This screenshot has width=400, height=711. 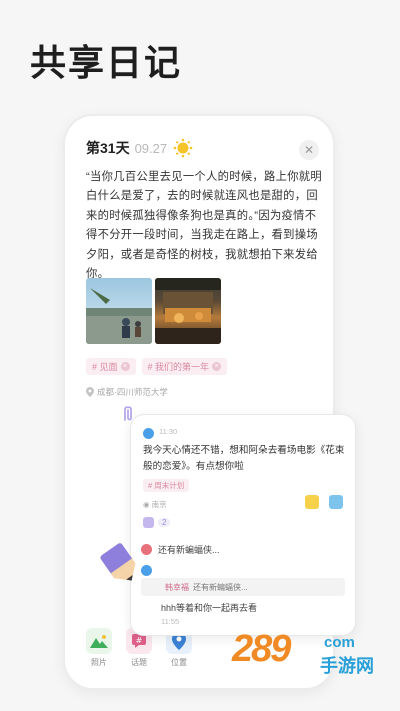 I want to click on tab-location-label: 位置, so click(x=179, y=662).